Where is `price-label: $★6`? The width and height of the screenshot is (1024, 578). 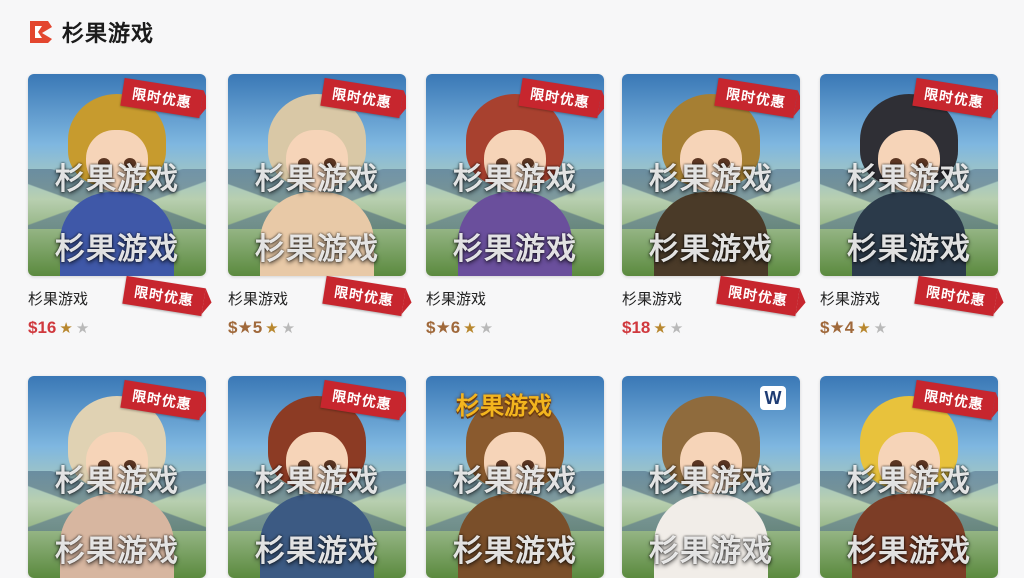
price-label: $★6 is located at coordinates (443, 327).